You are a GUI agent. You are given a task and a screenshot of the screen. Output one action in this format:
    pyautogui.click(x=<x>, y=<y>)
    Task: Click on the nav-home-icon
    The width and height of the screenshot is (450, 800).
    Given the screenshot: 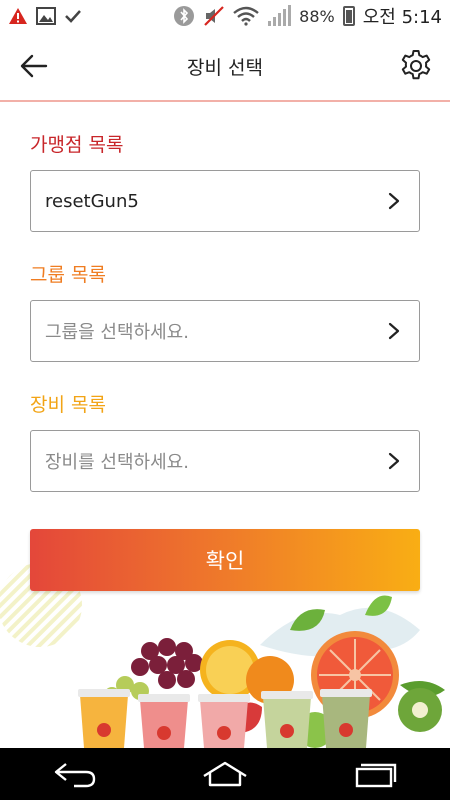 What is the action you would take?
    pyautogui.click(x=225, y=774)
    